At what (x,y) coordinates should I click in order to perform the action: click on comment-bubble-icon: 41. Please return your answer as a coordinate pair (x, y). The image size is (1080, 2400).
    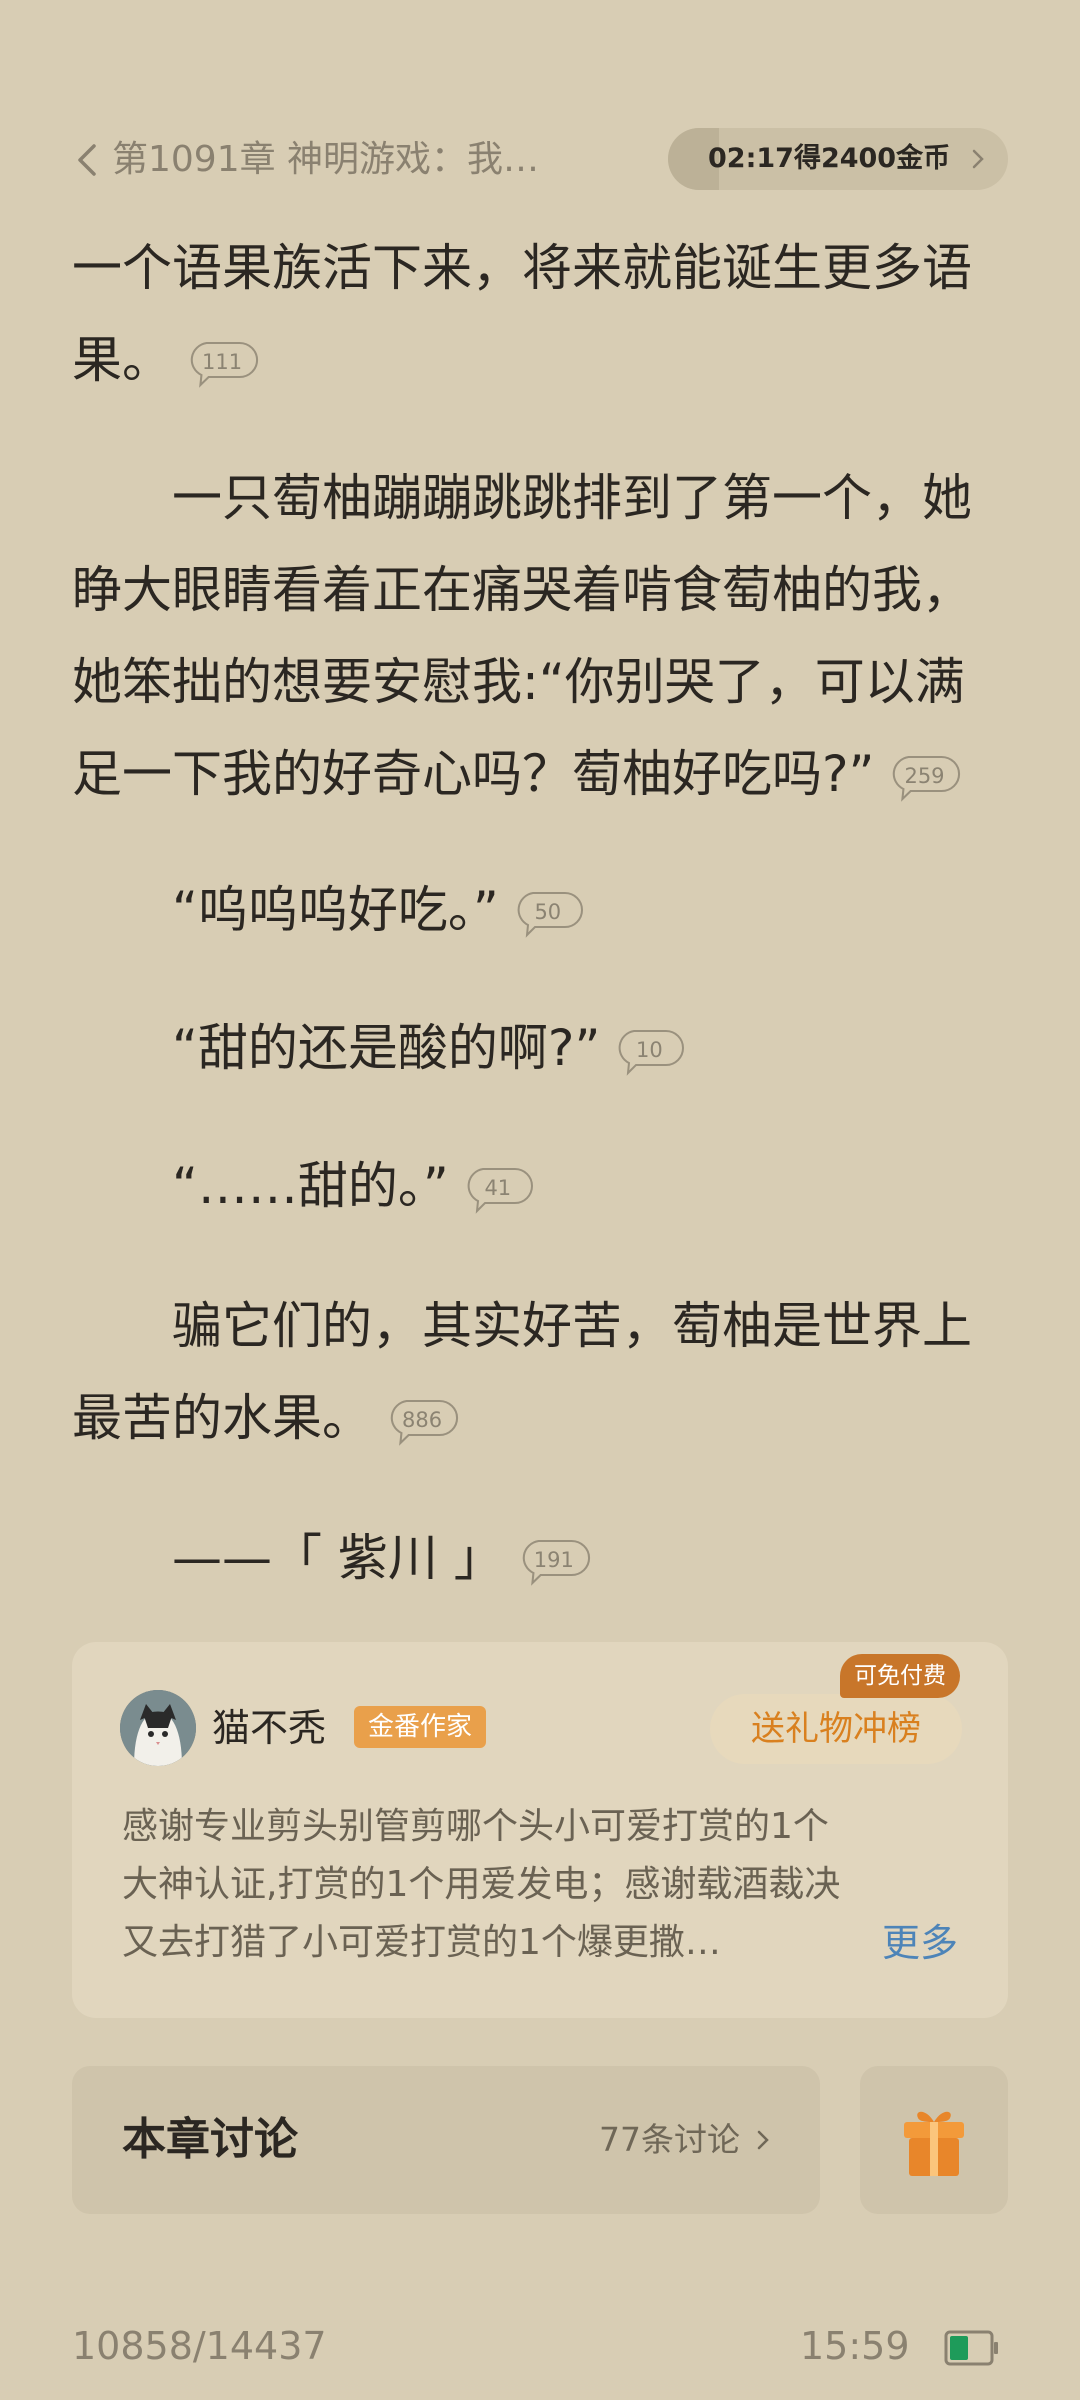
    Looking at the image, I should click on (498, 1190).